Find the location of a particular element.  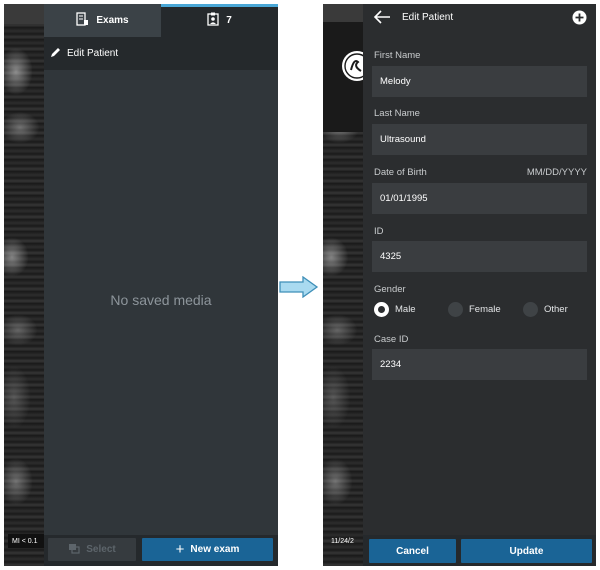

tab-patient-count-label: 7 is located at coordinates (229, 20).